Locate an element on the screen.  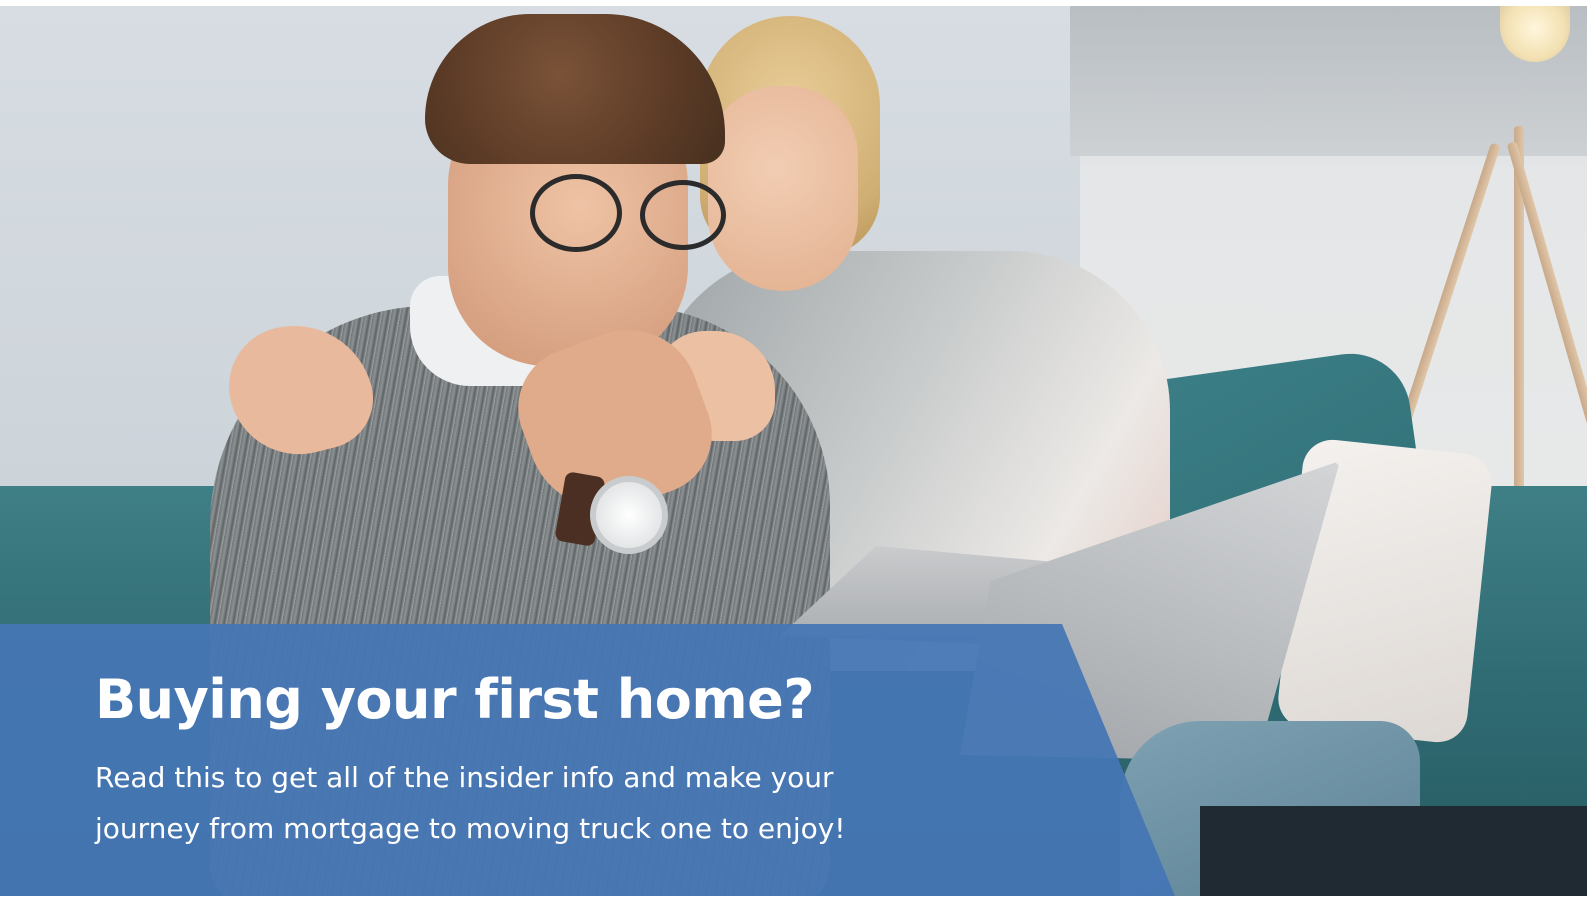
man-hair is located at coordinates (575, 89).